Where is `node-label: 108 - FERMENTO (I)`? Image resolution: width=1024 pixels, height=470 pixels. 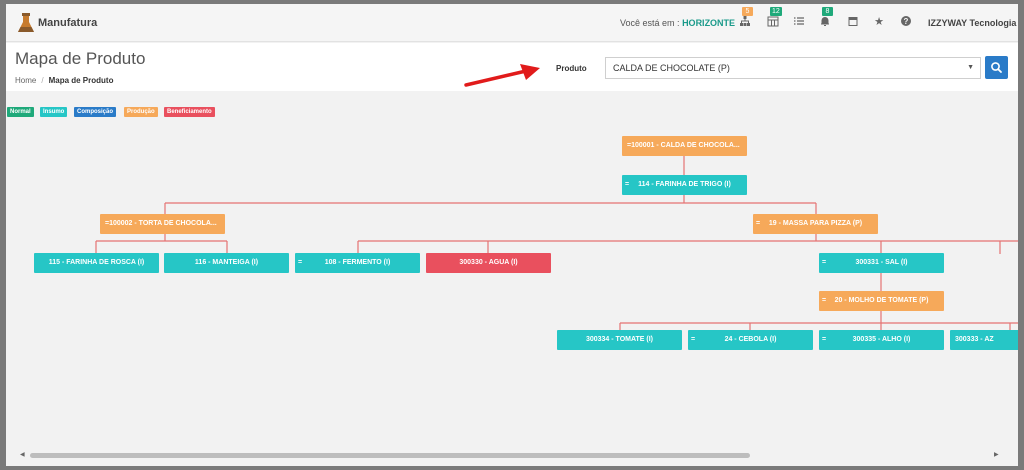
node-label: 108 - FERMENTO (I) is located at coordinates (357, 262).